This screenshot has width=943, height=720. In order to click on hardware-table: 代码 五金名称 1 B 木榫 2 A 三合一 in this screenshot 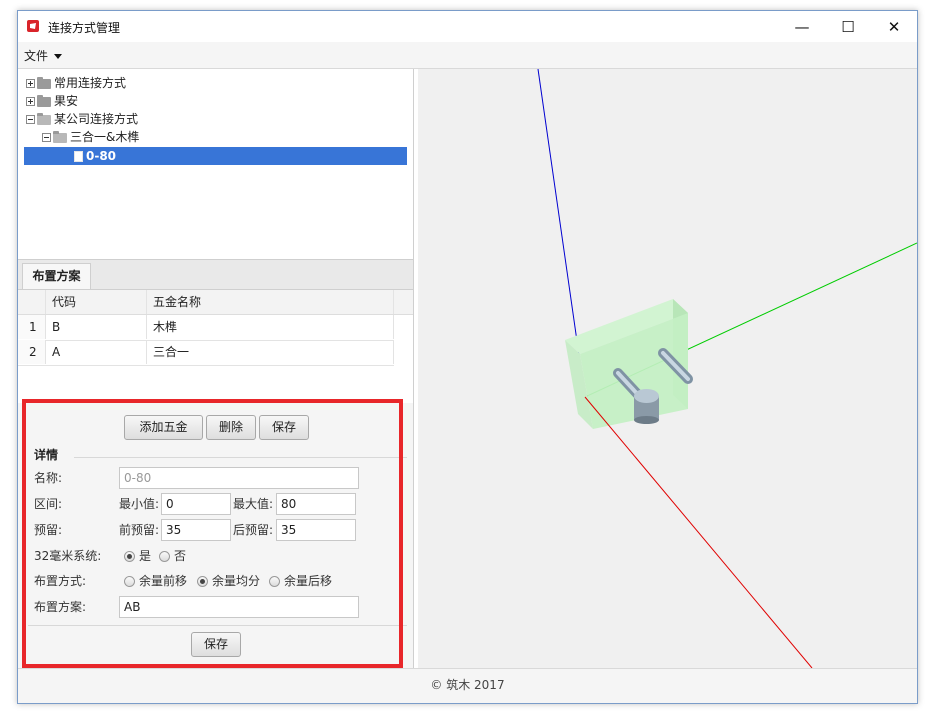, I will do `click(215, 346)`.